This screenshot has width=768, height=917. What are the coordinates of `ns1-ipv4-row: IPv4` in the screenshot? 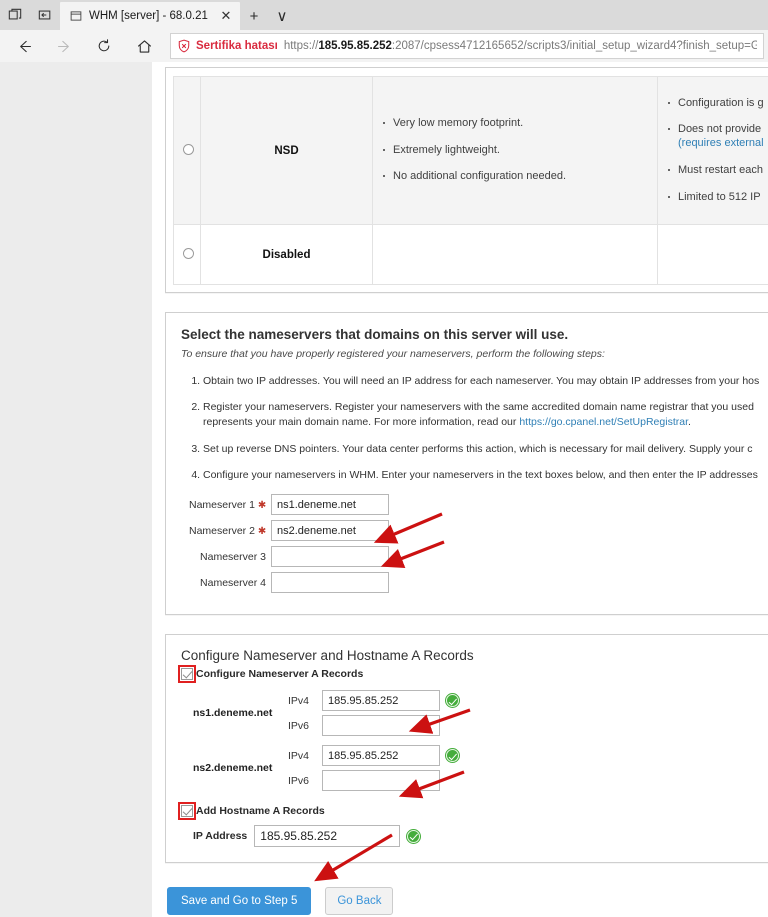 It's located at (373, 701).